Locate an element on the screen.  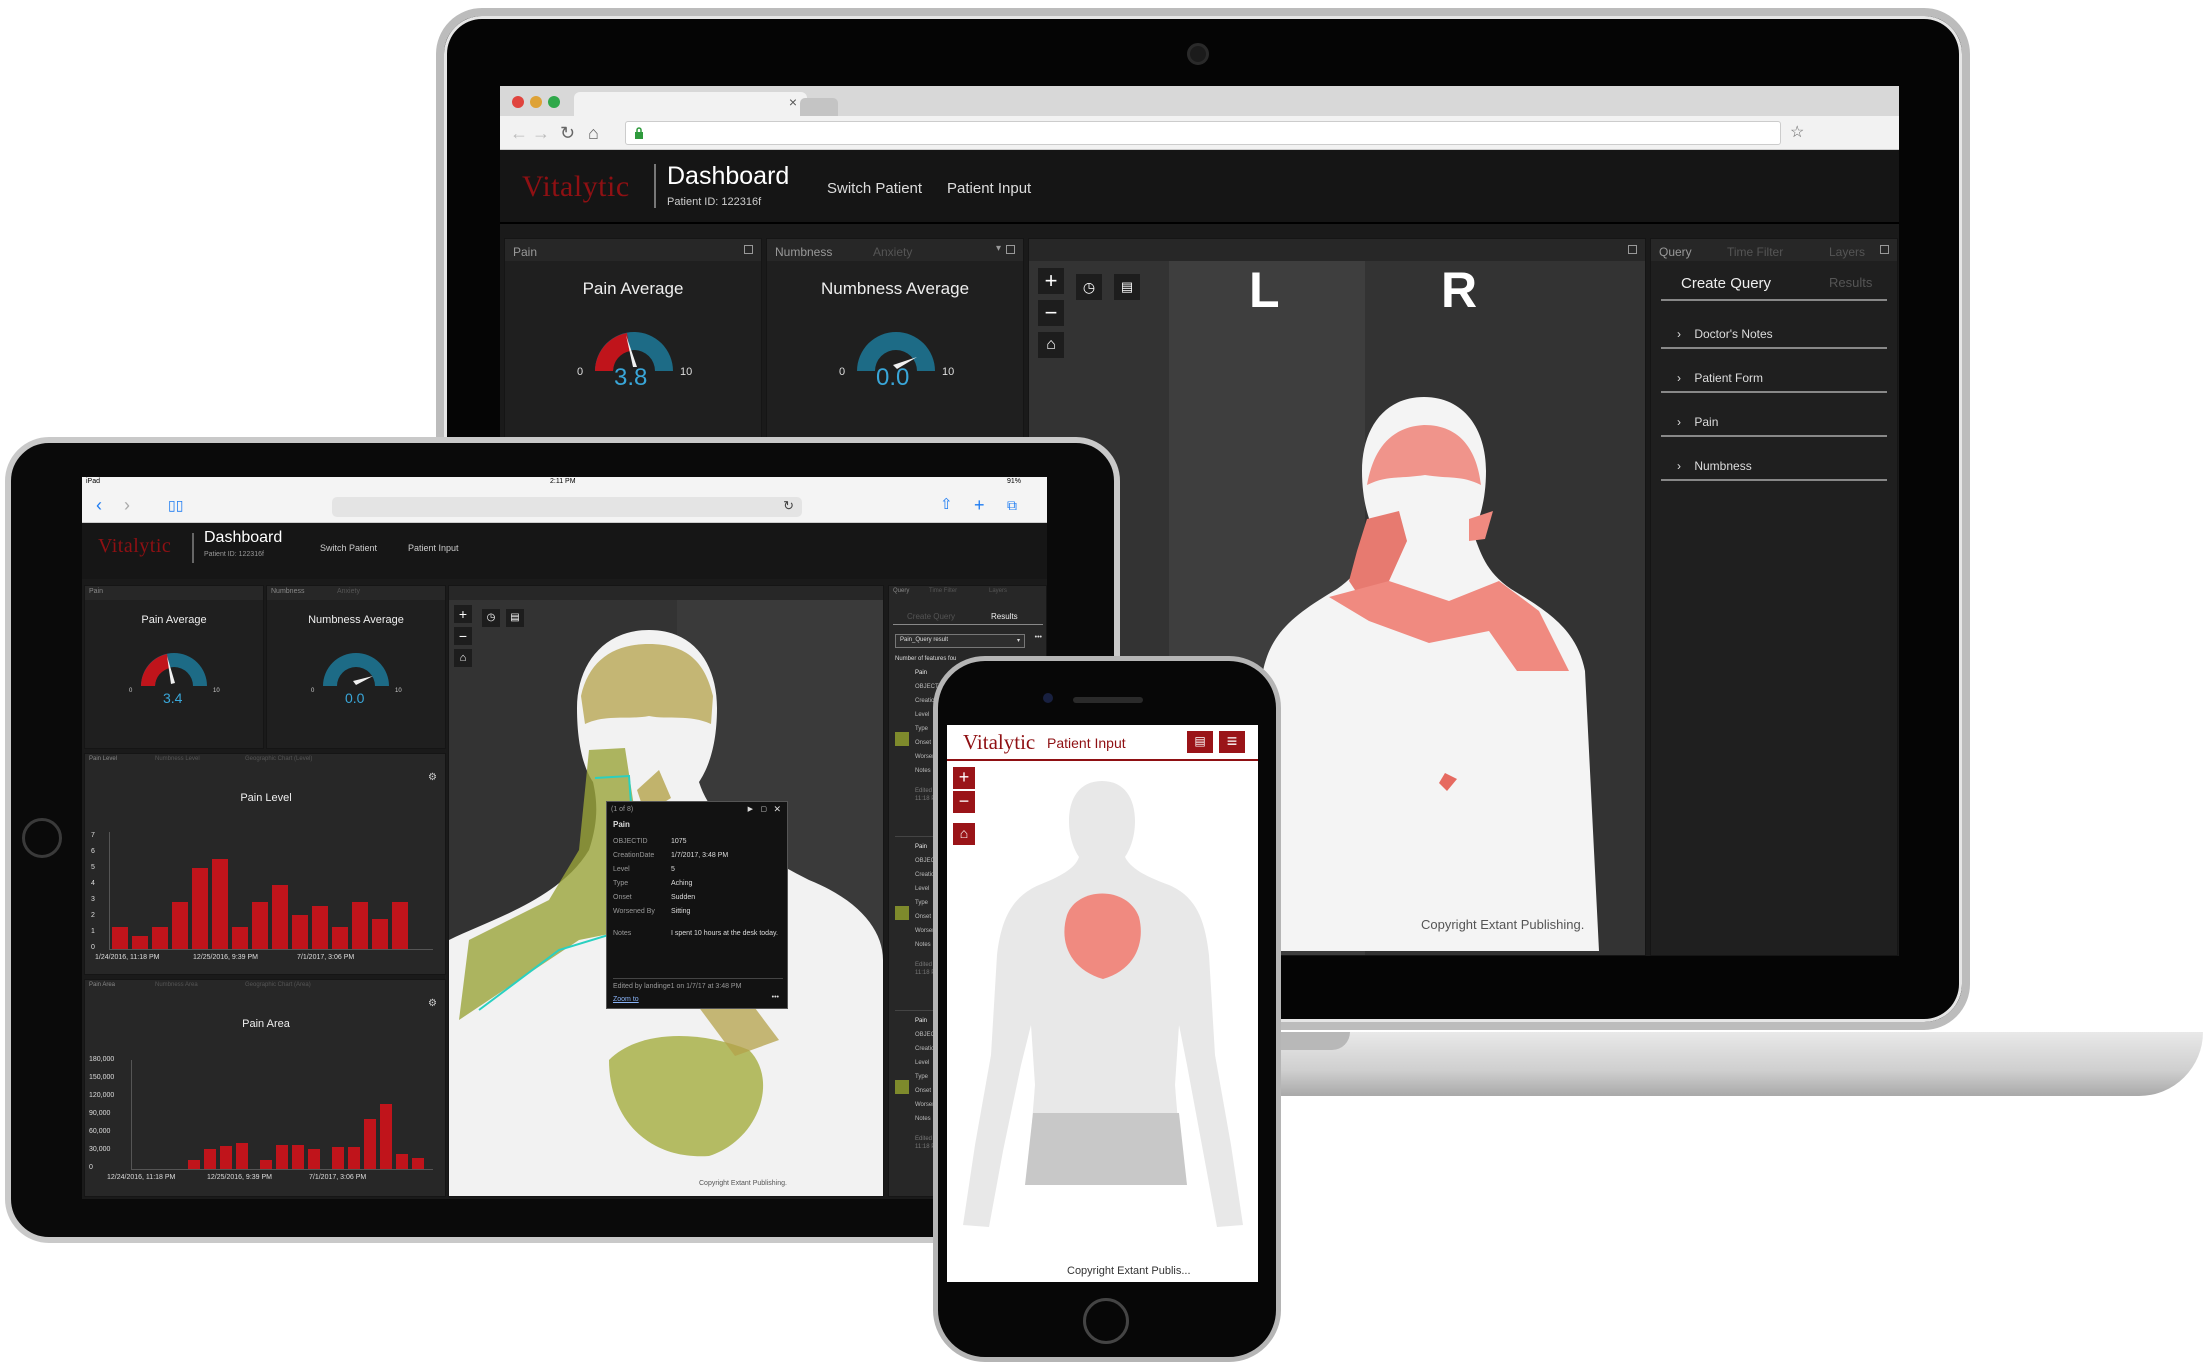
address-bar is located at coordinates (1203, 133).